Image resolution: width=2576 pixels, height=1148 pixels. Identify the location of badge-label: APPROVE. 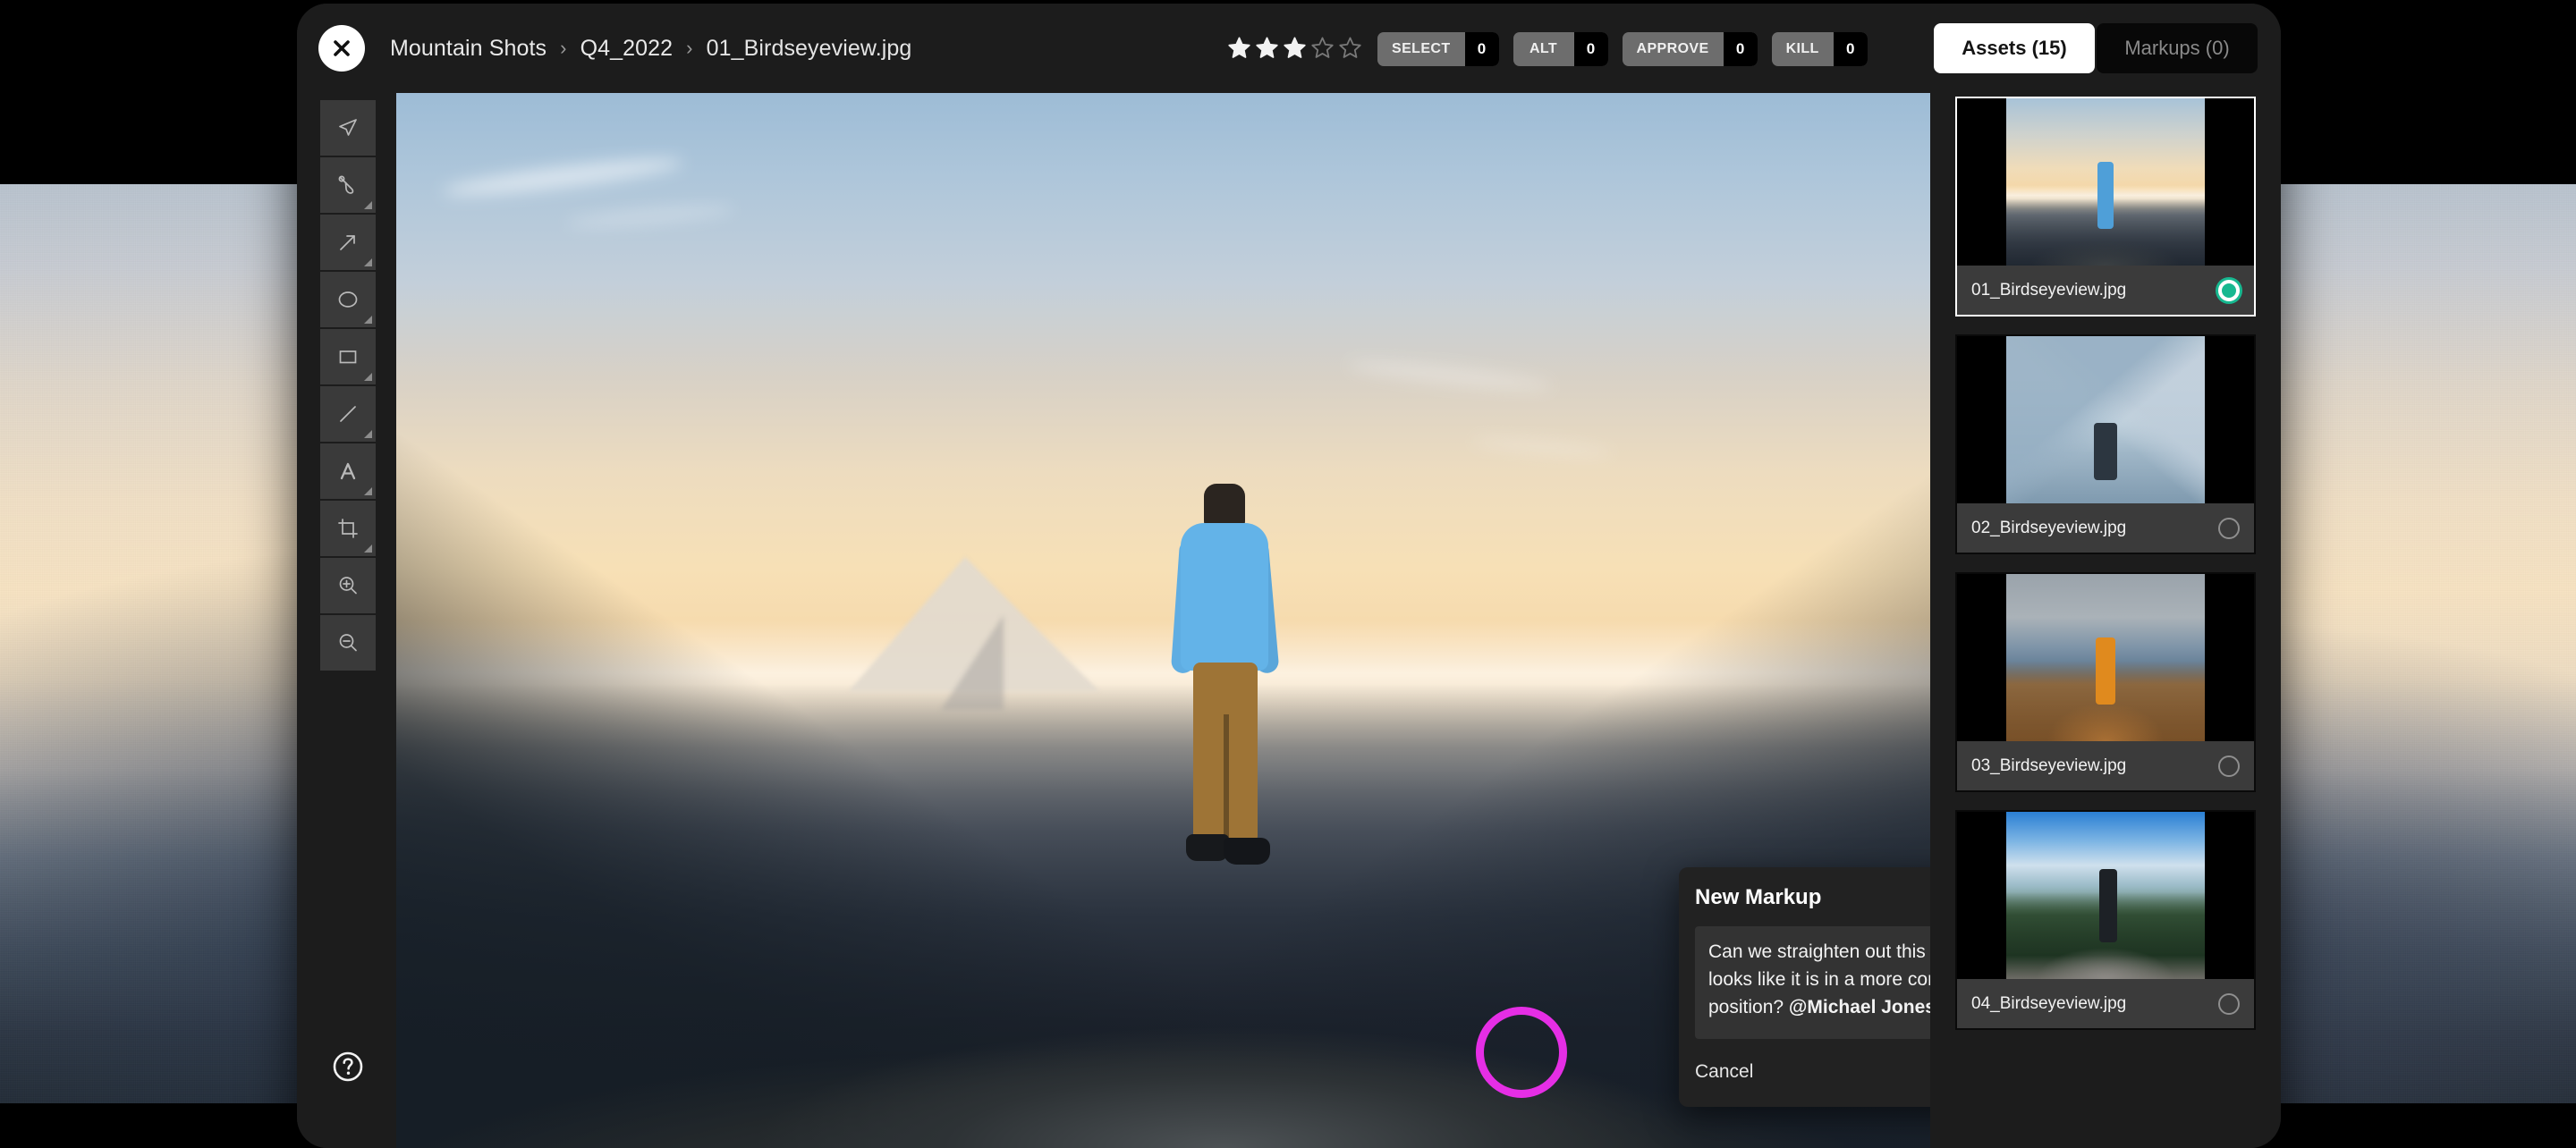
(1673, 49).